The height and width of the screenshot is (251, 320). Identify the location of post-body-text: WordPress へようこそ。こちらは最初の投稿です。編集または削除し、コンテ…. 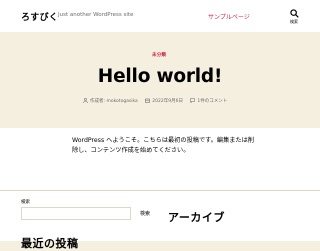
(163, 146).